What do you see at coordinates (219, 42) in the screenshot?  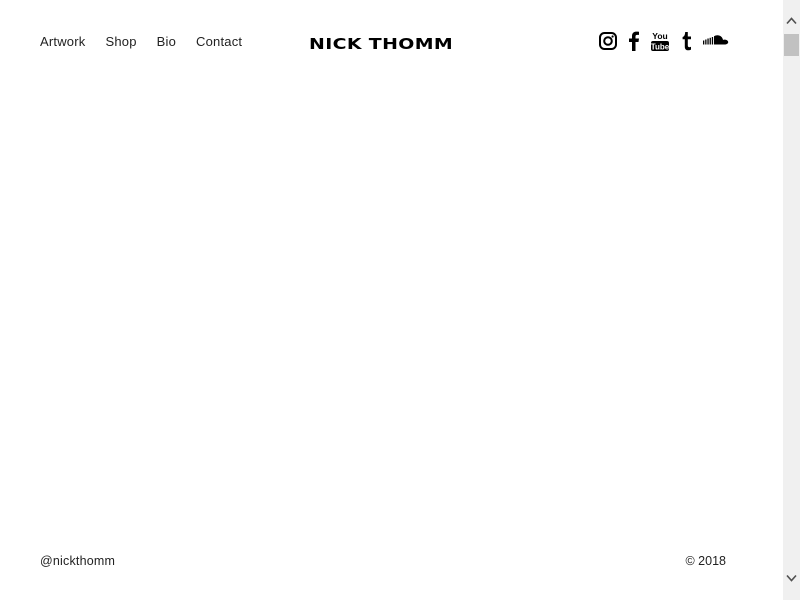 I see `nav-item-contact: Contact` at bounding box center [219, 42].